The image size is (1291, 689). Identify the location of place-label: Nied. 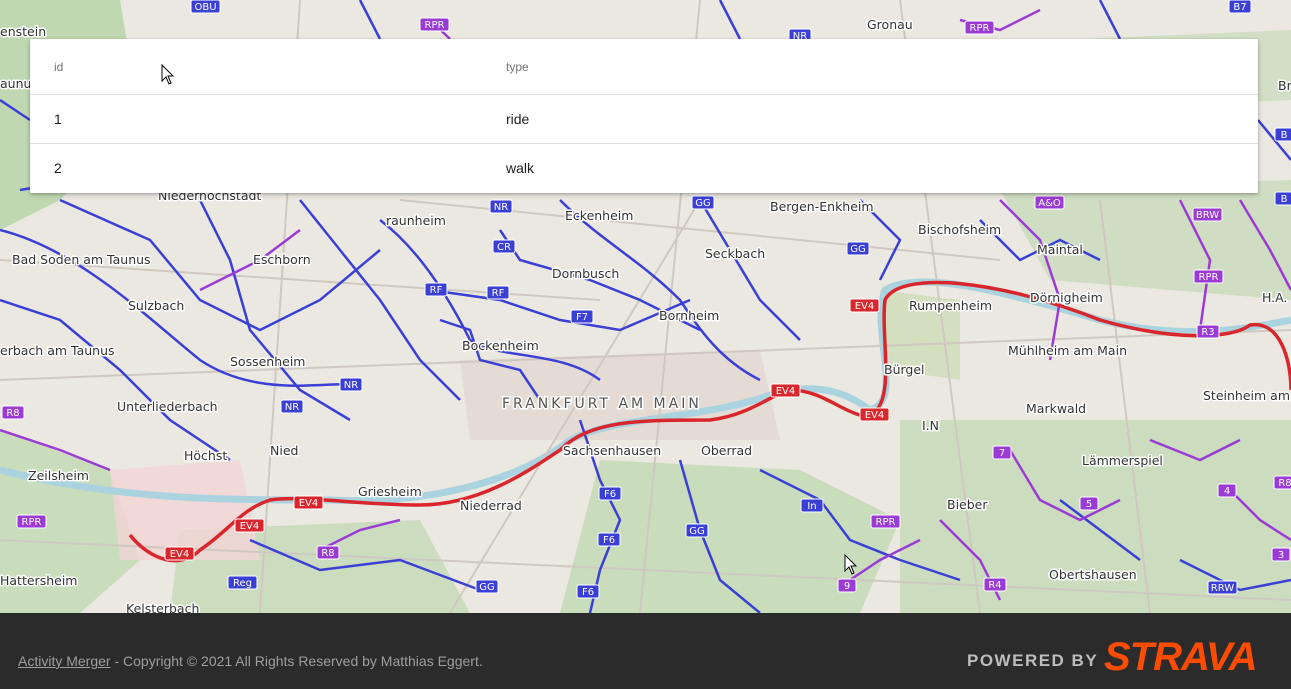
(284, 450).